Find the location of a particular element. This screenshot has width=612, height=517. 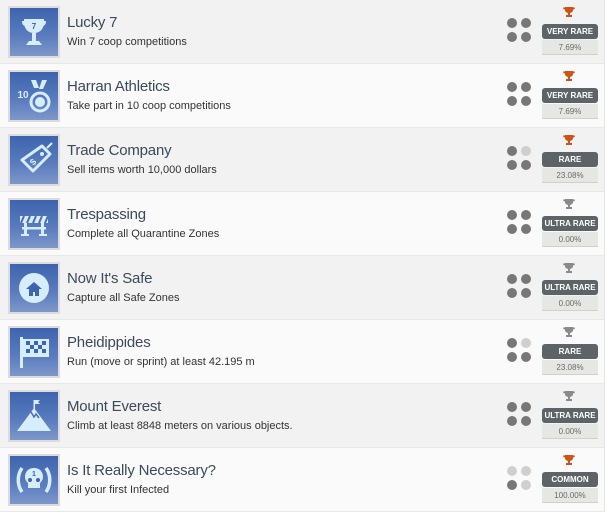

house-icon is located at coordinates (34, 288).